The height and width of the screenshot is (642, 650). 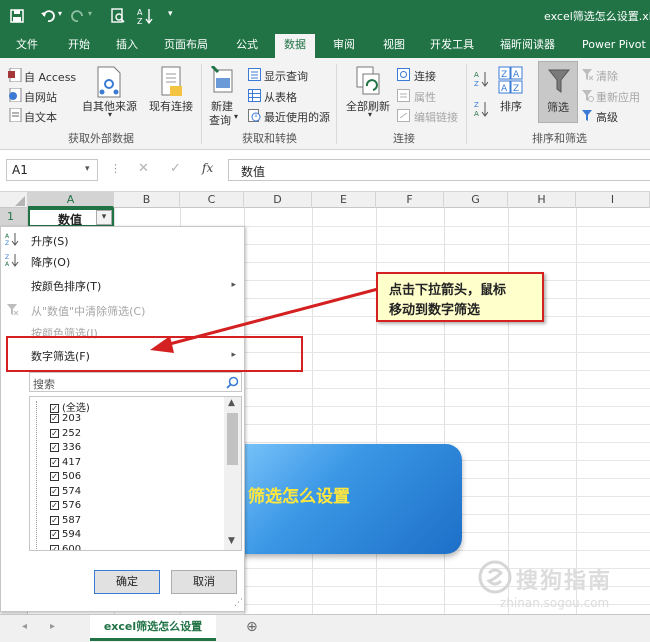 What do you see at coordinates (65, 520) in the screenshot?
I see `list-item: ✓ 587` at bounding box center [65, 520].